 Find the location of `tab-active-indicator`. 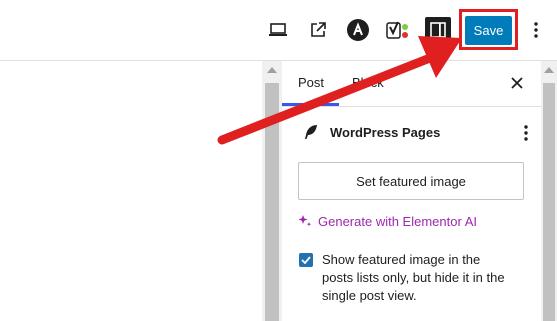

tab-active-indicator is located at coordinates (310, 104).